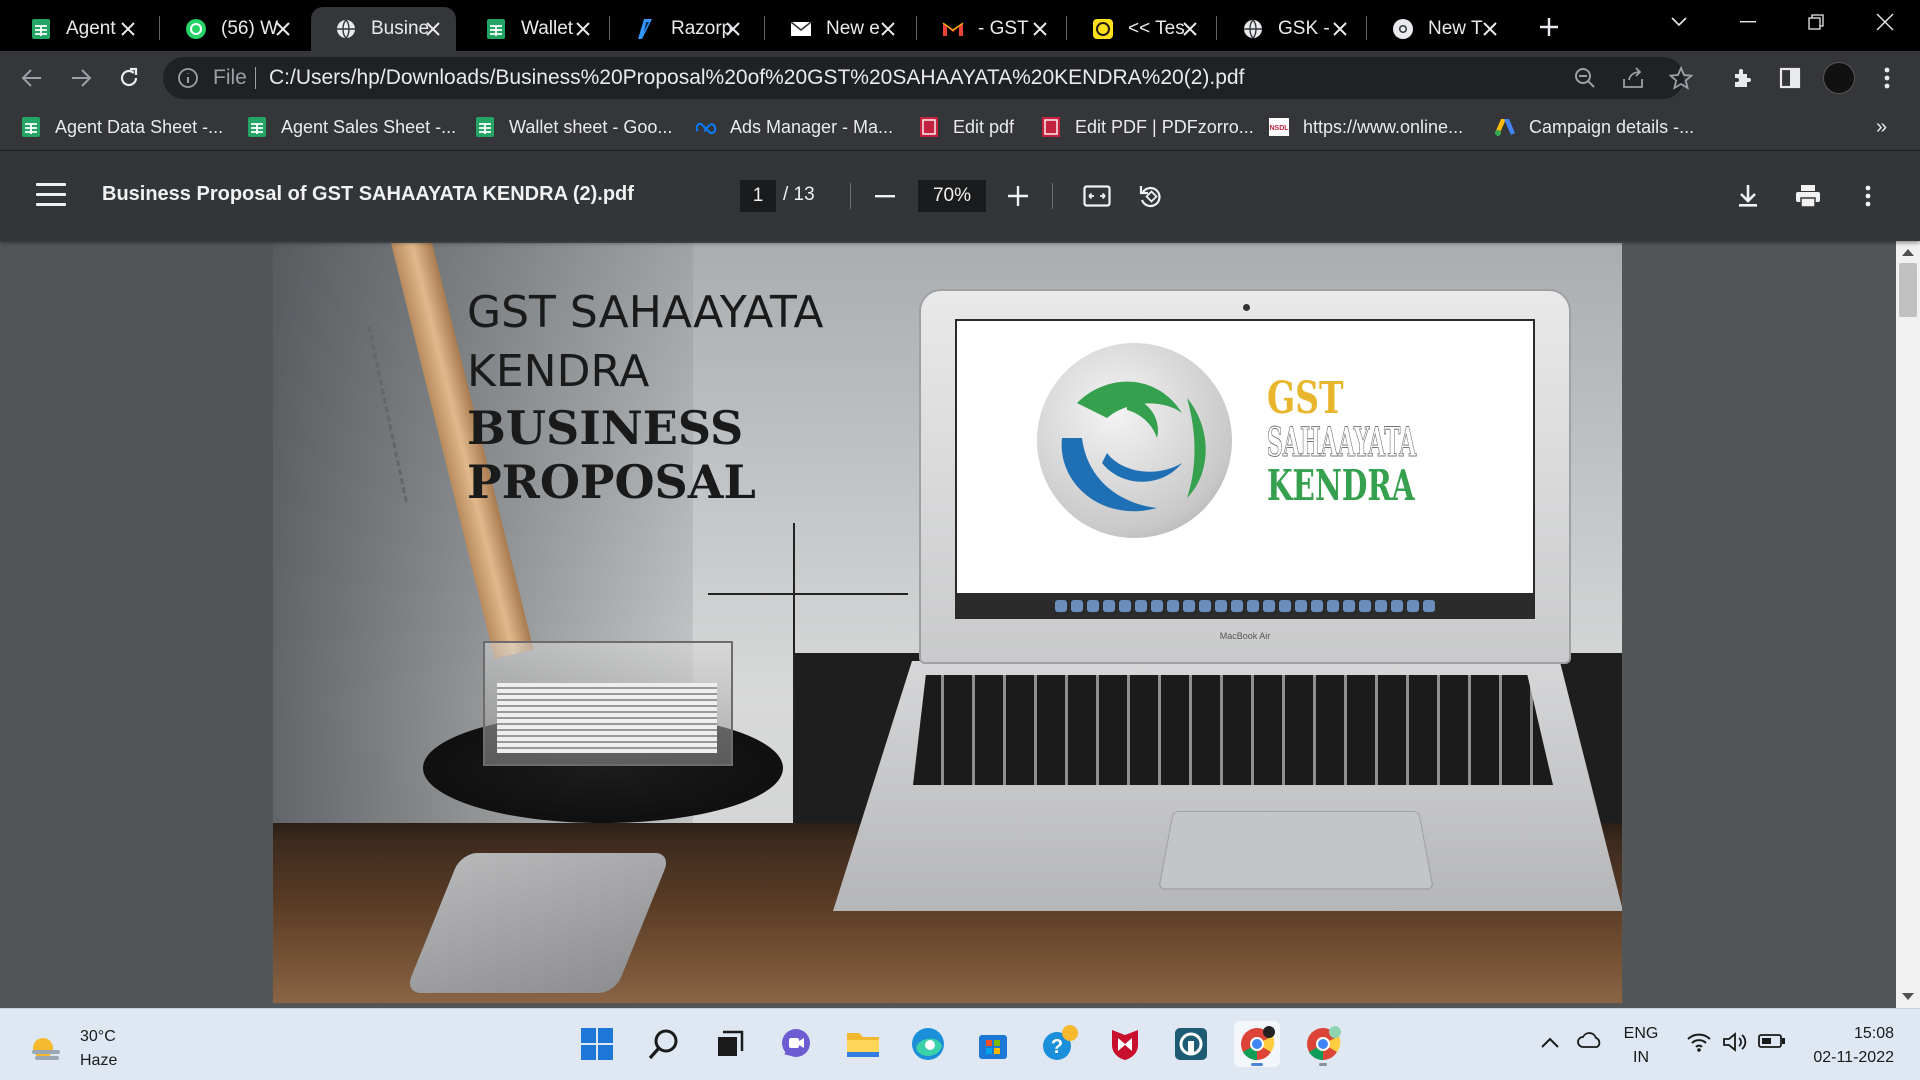 Image resolution: width=1920 pixels, height=1080 pixels. What do you see at coordinates (838, 29) in the screenshot?
I see `tab-6: New e` at bounding box center [838, 29].